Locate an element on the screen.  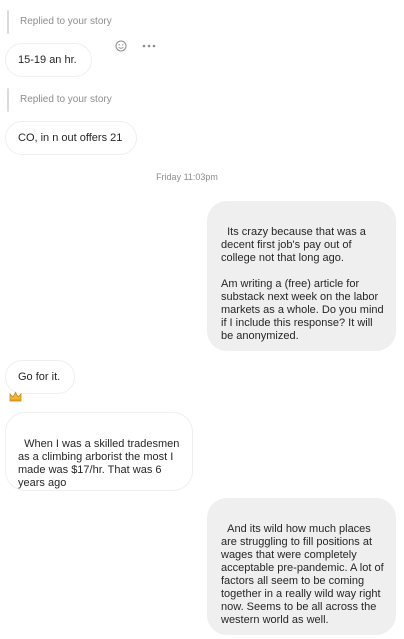
message-text: 15-19 an hr. is located at coordinates (47, 59).